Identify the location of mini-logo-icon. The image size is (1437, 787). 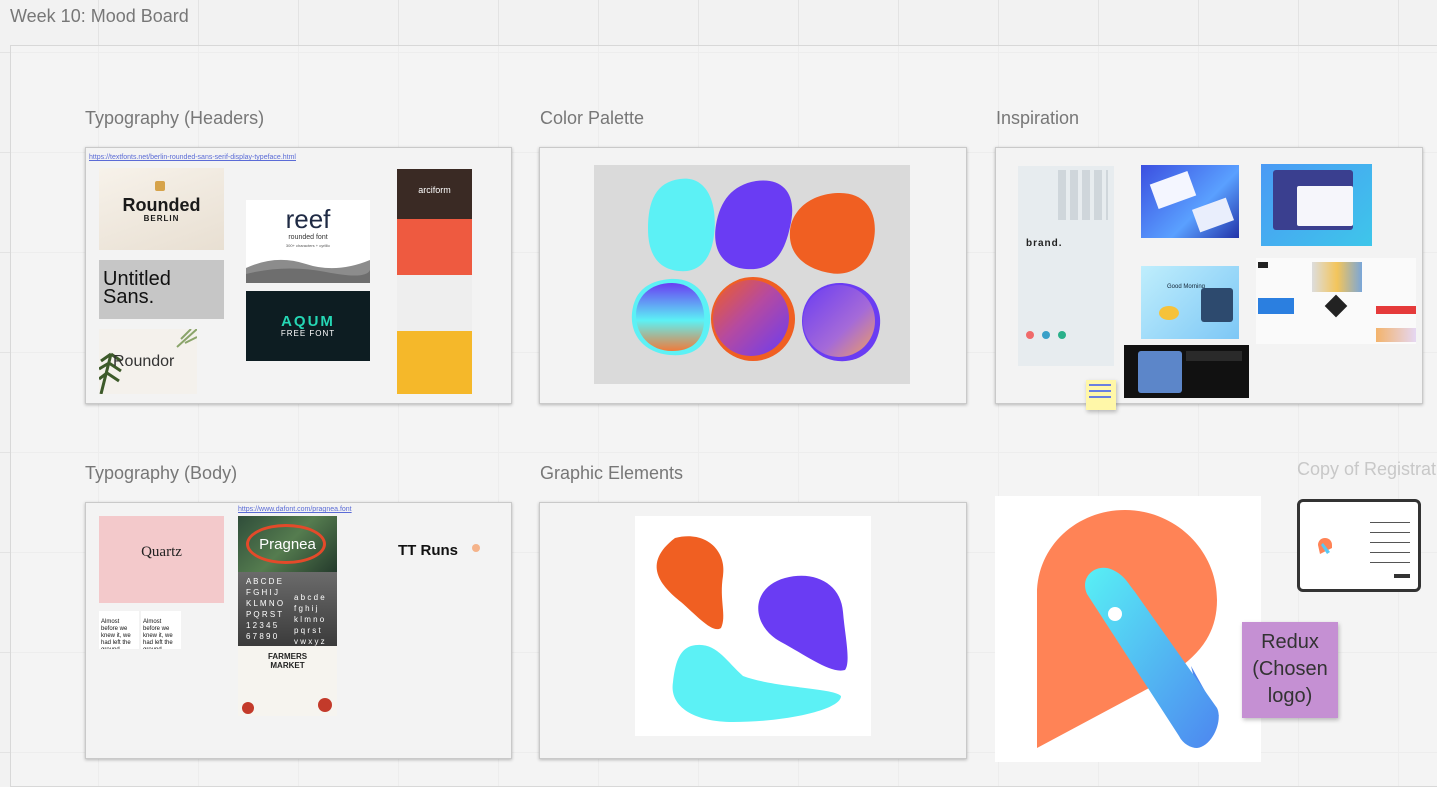
(1325, 546).